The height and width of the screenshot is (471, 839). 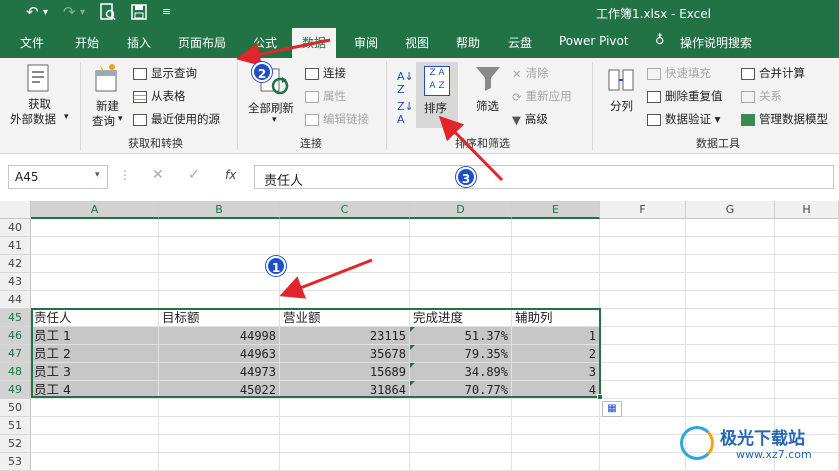 I want to click on tab-help: 帮助, so click(x=468, y=42).